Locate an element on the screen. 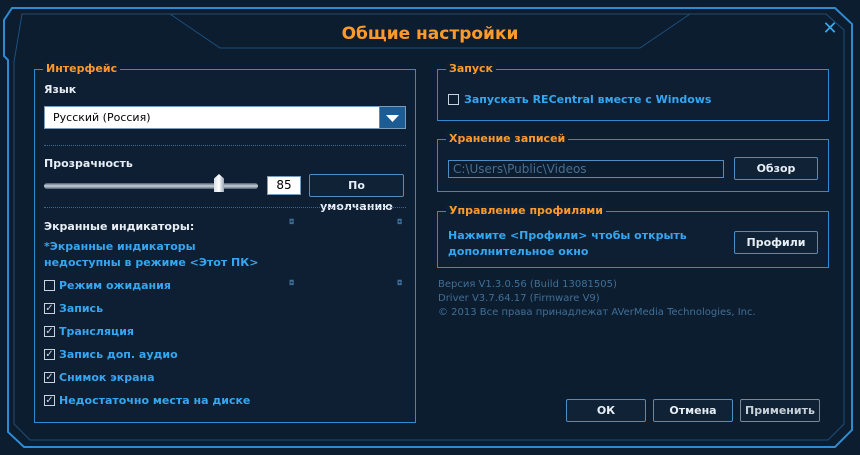 This screenshot has width=860, height=455. language-label: Язык is located at coordinates (60, 89).